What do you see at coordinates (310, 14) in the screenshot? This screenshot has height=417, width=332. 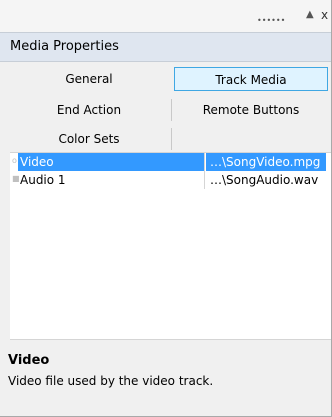 I see `pin-icon: ▲` at bounding box center [310, 14].